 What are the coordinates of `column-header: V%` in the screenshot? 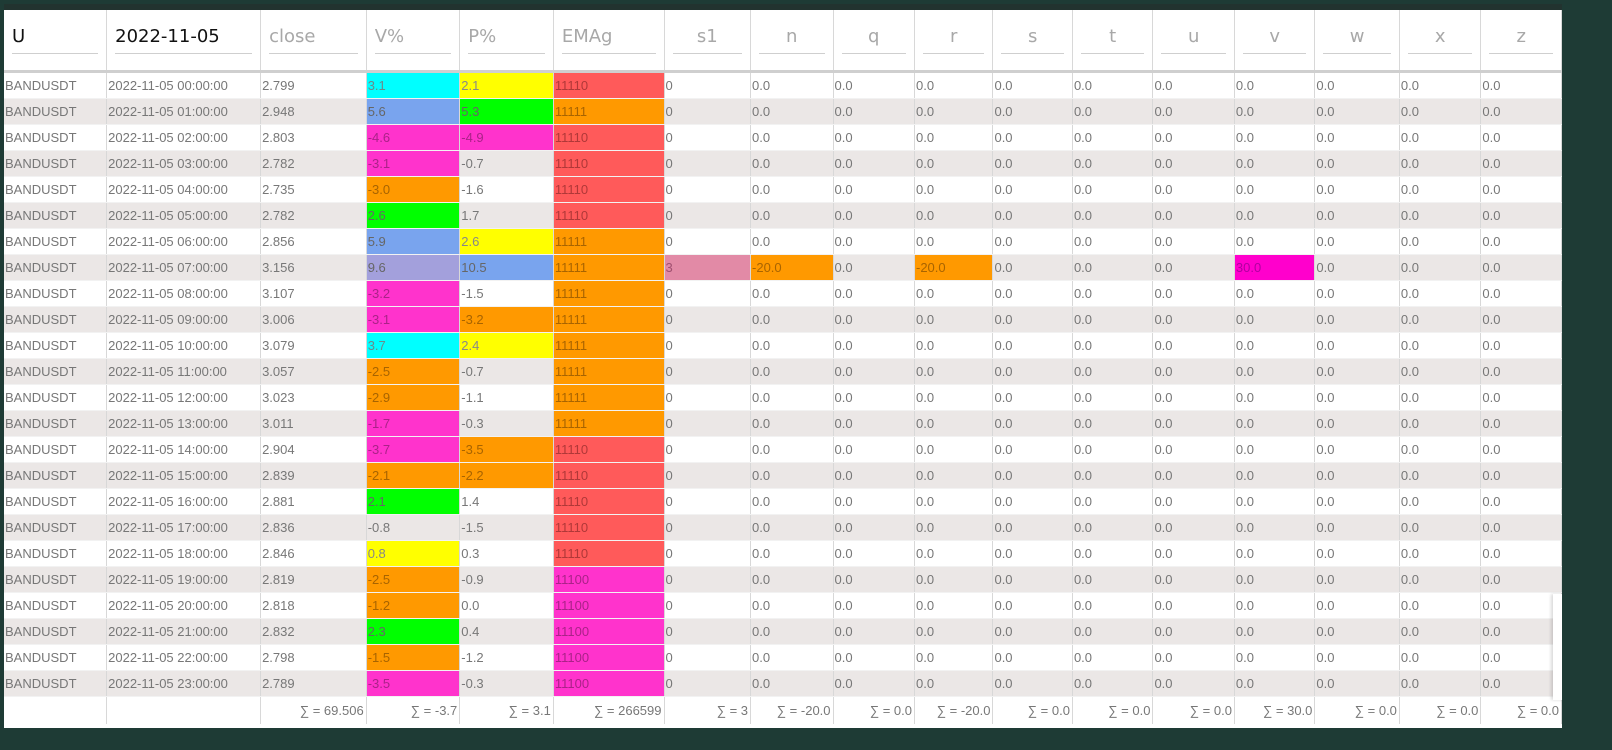 It's located at (413, 41).